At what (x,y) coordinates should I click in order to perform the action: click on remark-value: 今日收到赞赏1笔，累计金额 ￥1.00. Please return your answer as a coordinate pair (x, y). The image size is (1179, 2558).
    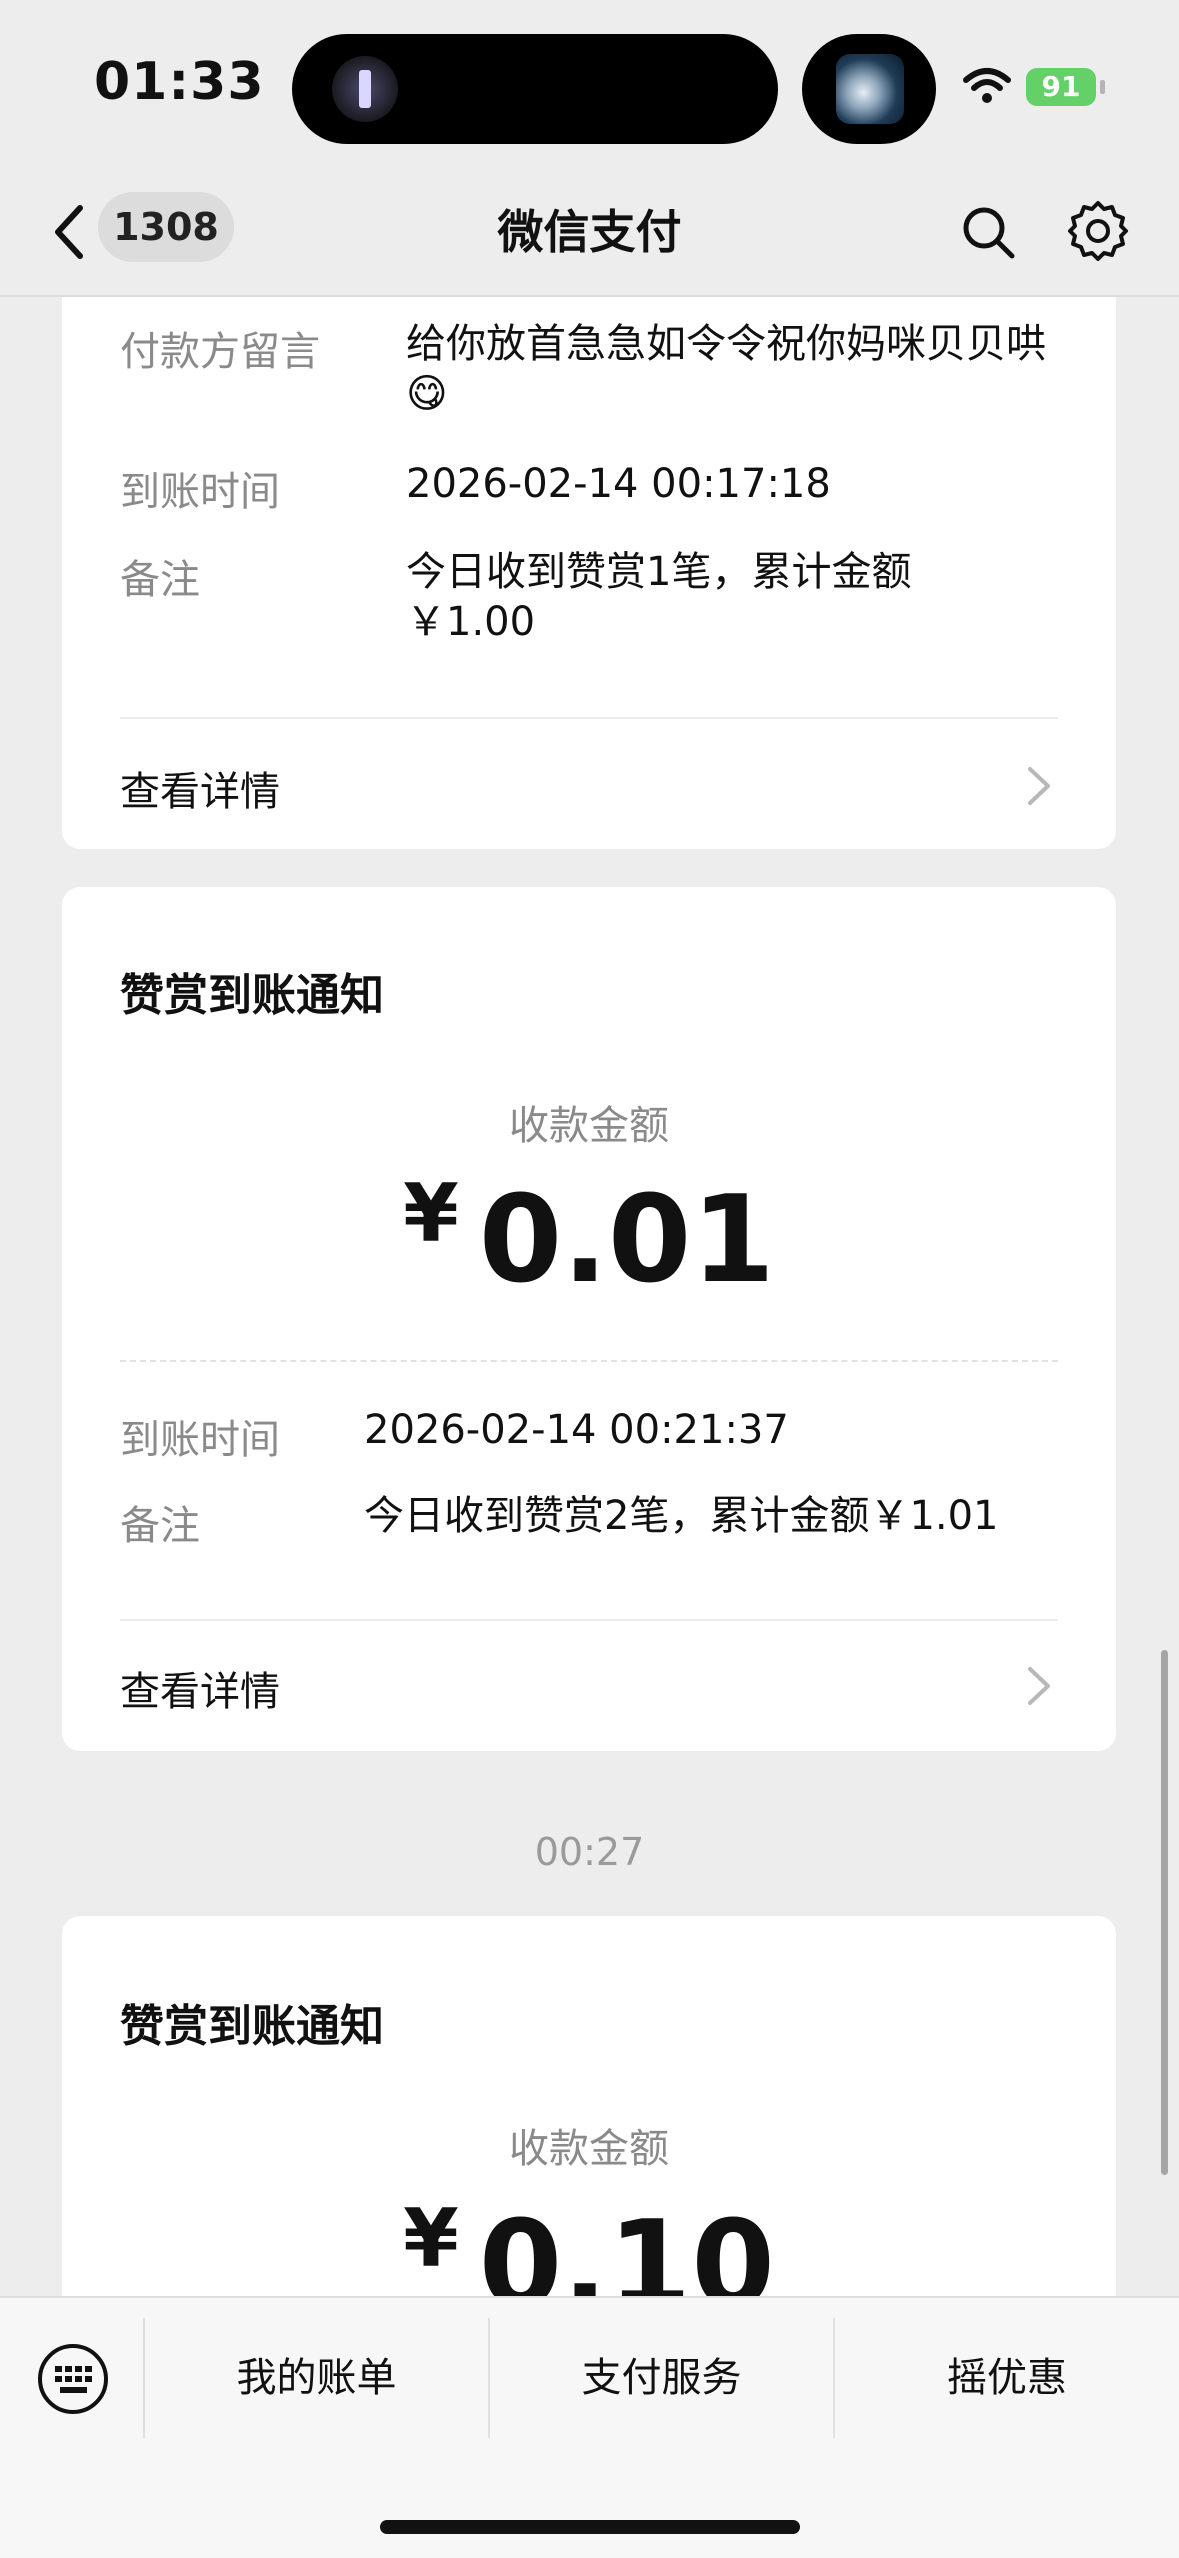
    Looking at the image, I should click on (659, 597).